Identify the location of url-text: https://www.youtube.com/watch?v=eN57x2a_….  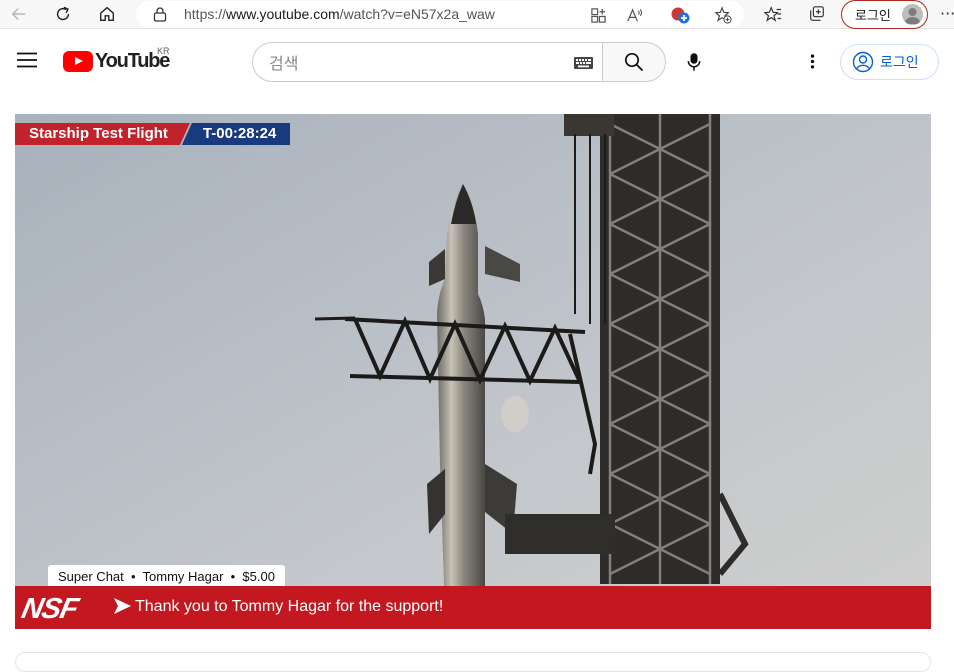
(339, 14).